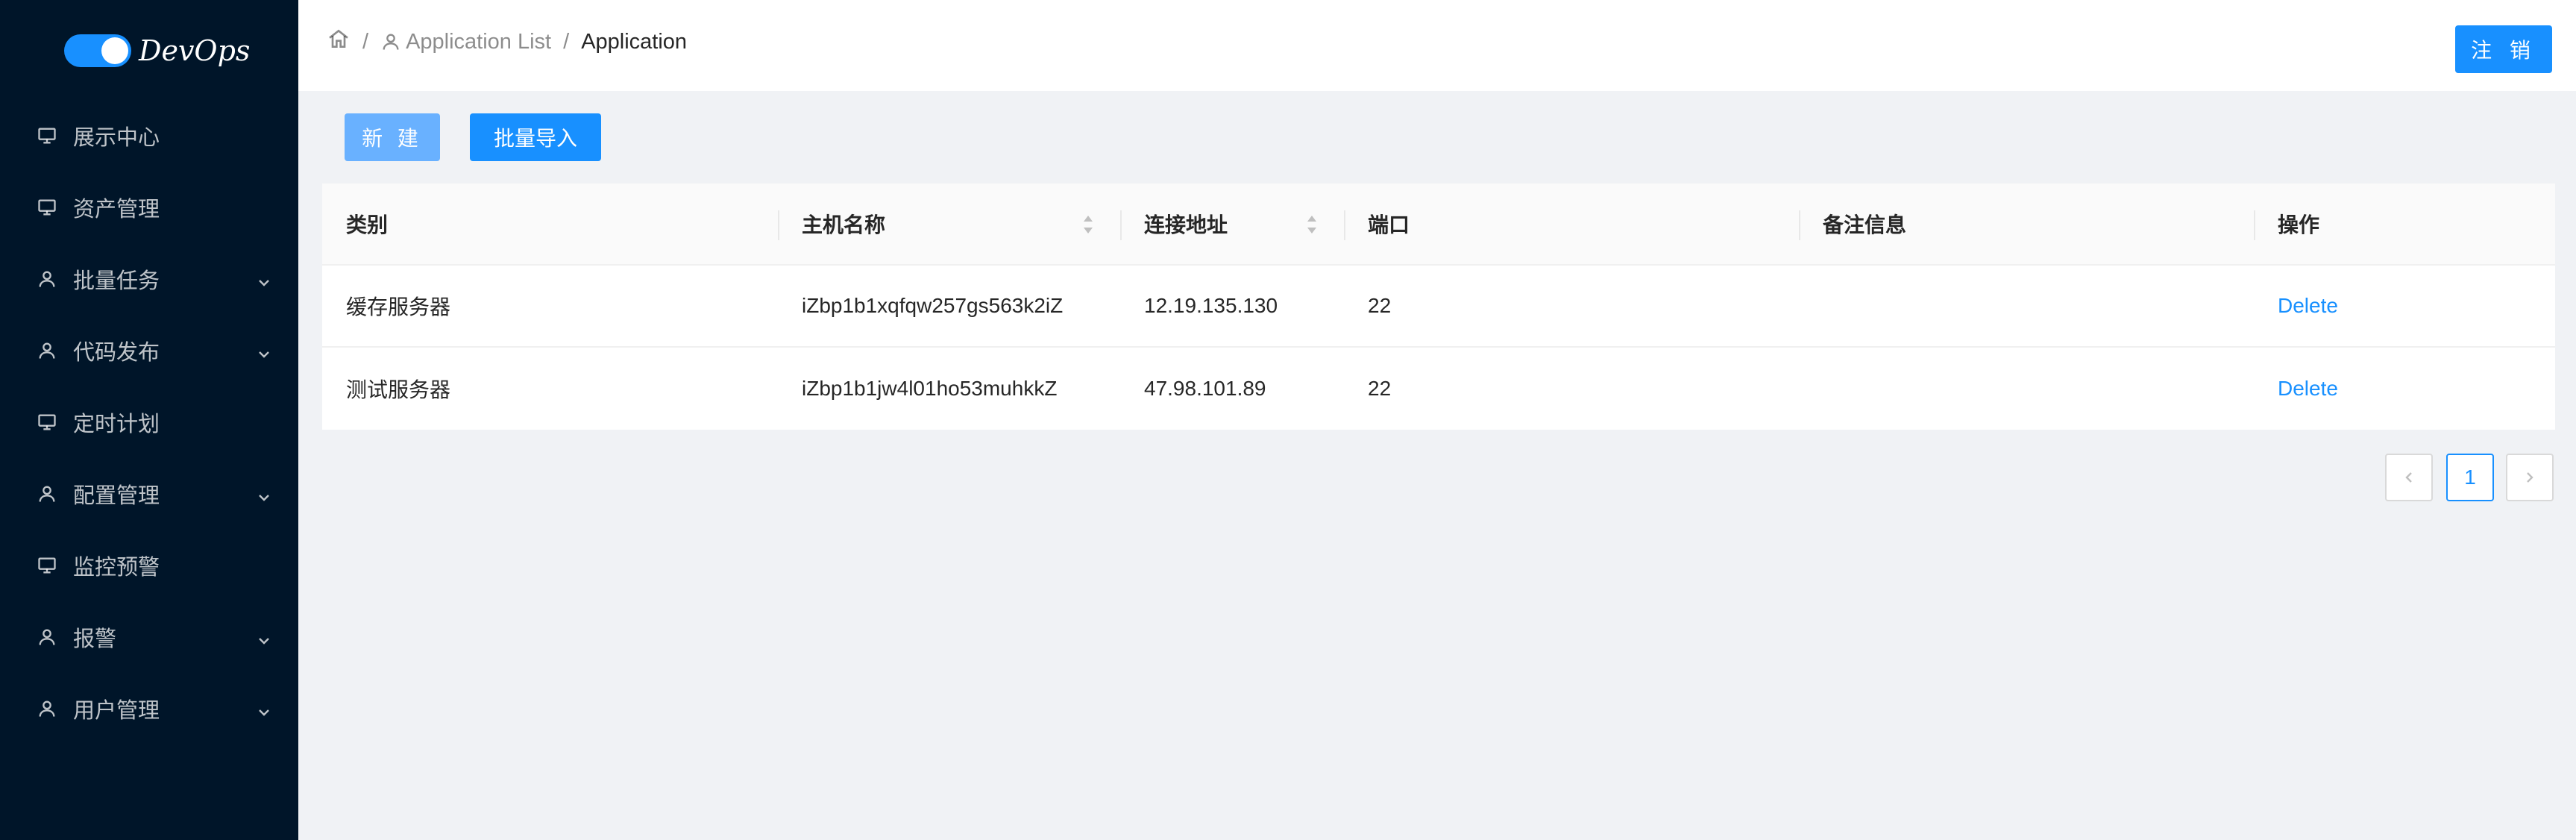 This screenshot has height=840, width=2576. I want to click on column-header-address: 连接地址, so click(1232, 224).